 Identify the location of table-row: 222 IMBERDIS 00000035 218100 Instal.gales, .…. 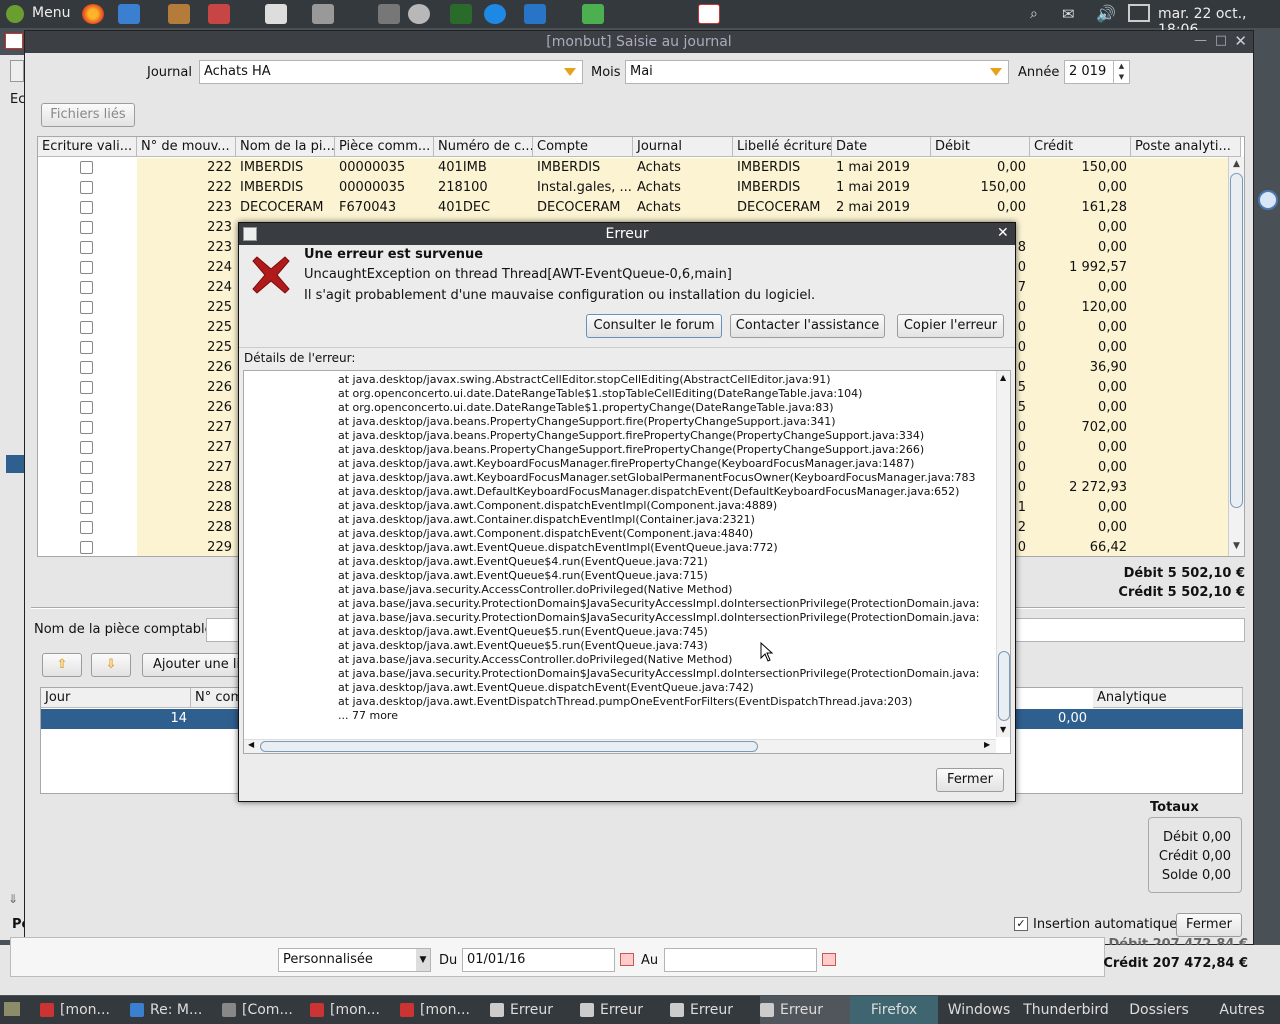
(633, 188).